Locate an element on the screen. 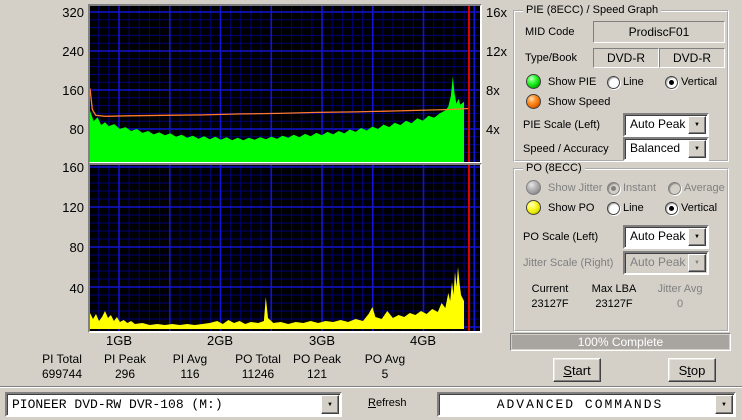 The height and width of the screenshot is (420, 742). po-ytick-160: 160 is located at coordinates (73, 167).